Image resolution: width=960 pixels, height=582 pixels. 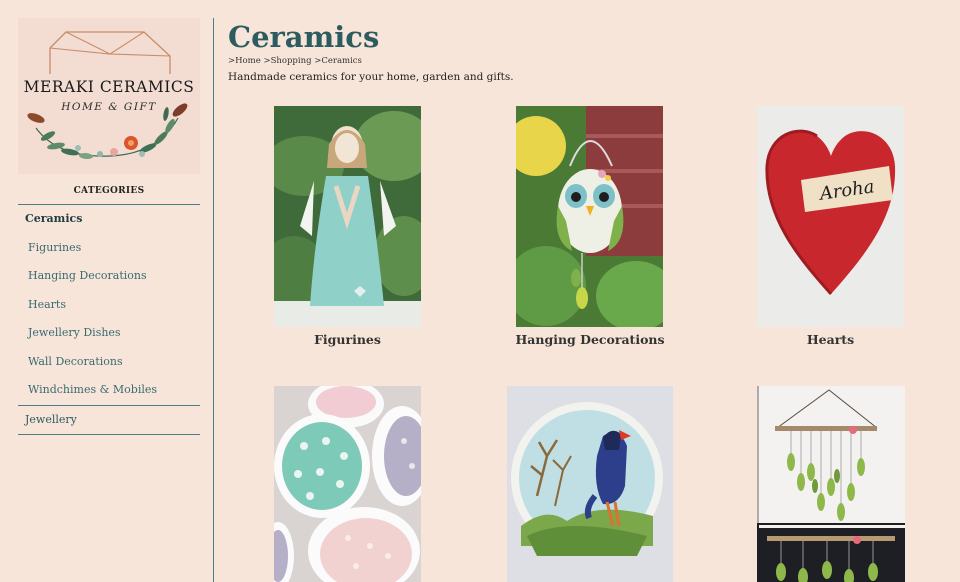 I want to click on brand-tagline: HOME & GIFT, so click(x=109, y=107).